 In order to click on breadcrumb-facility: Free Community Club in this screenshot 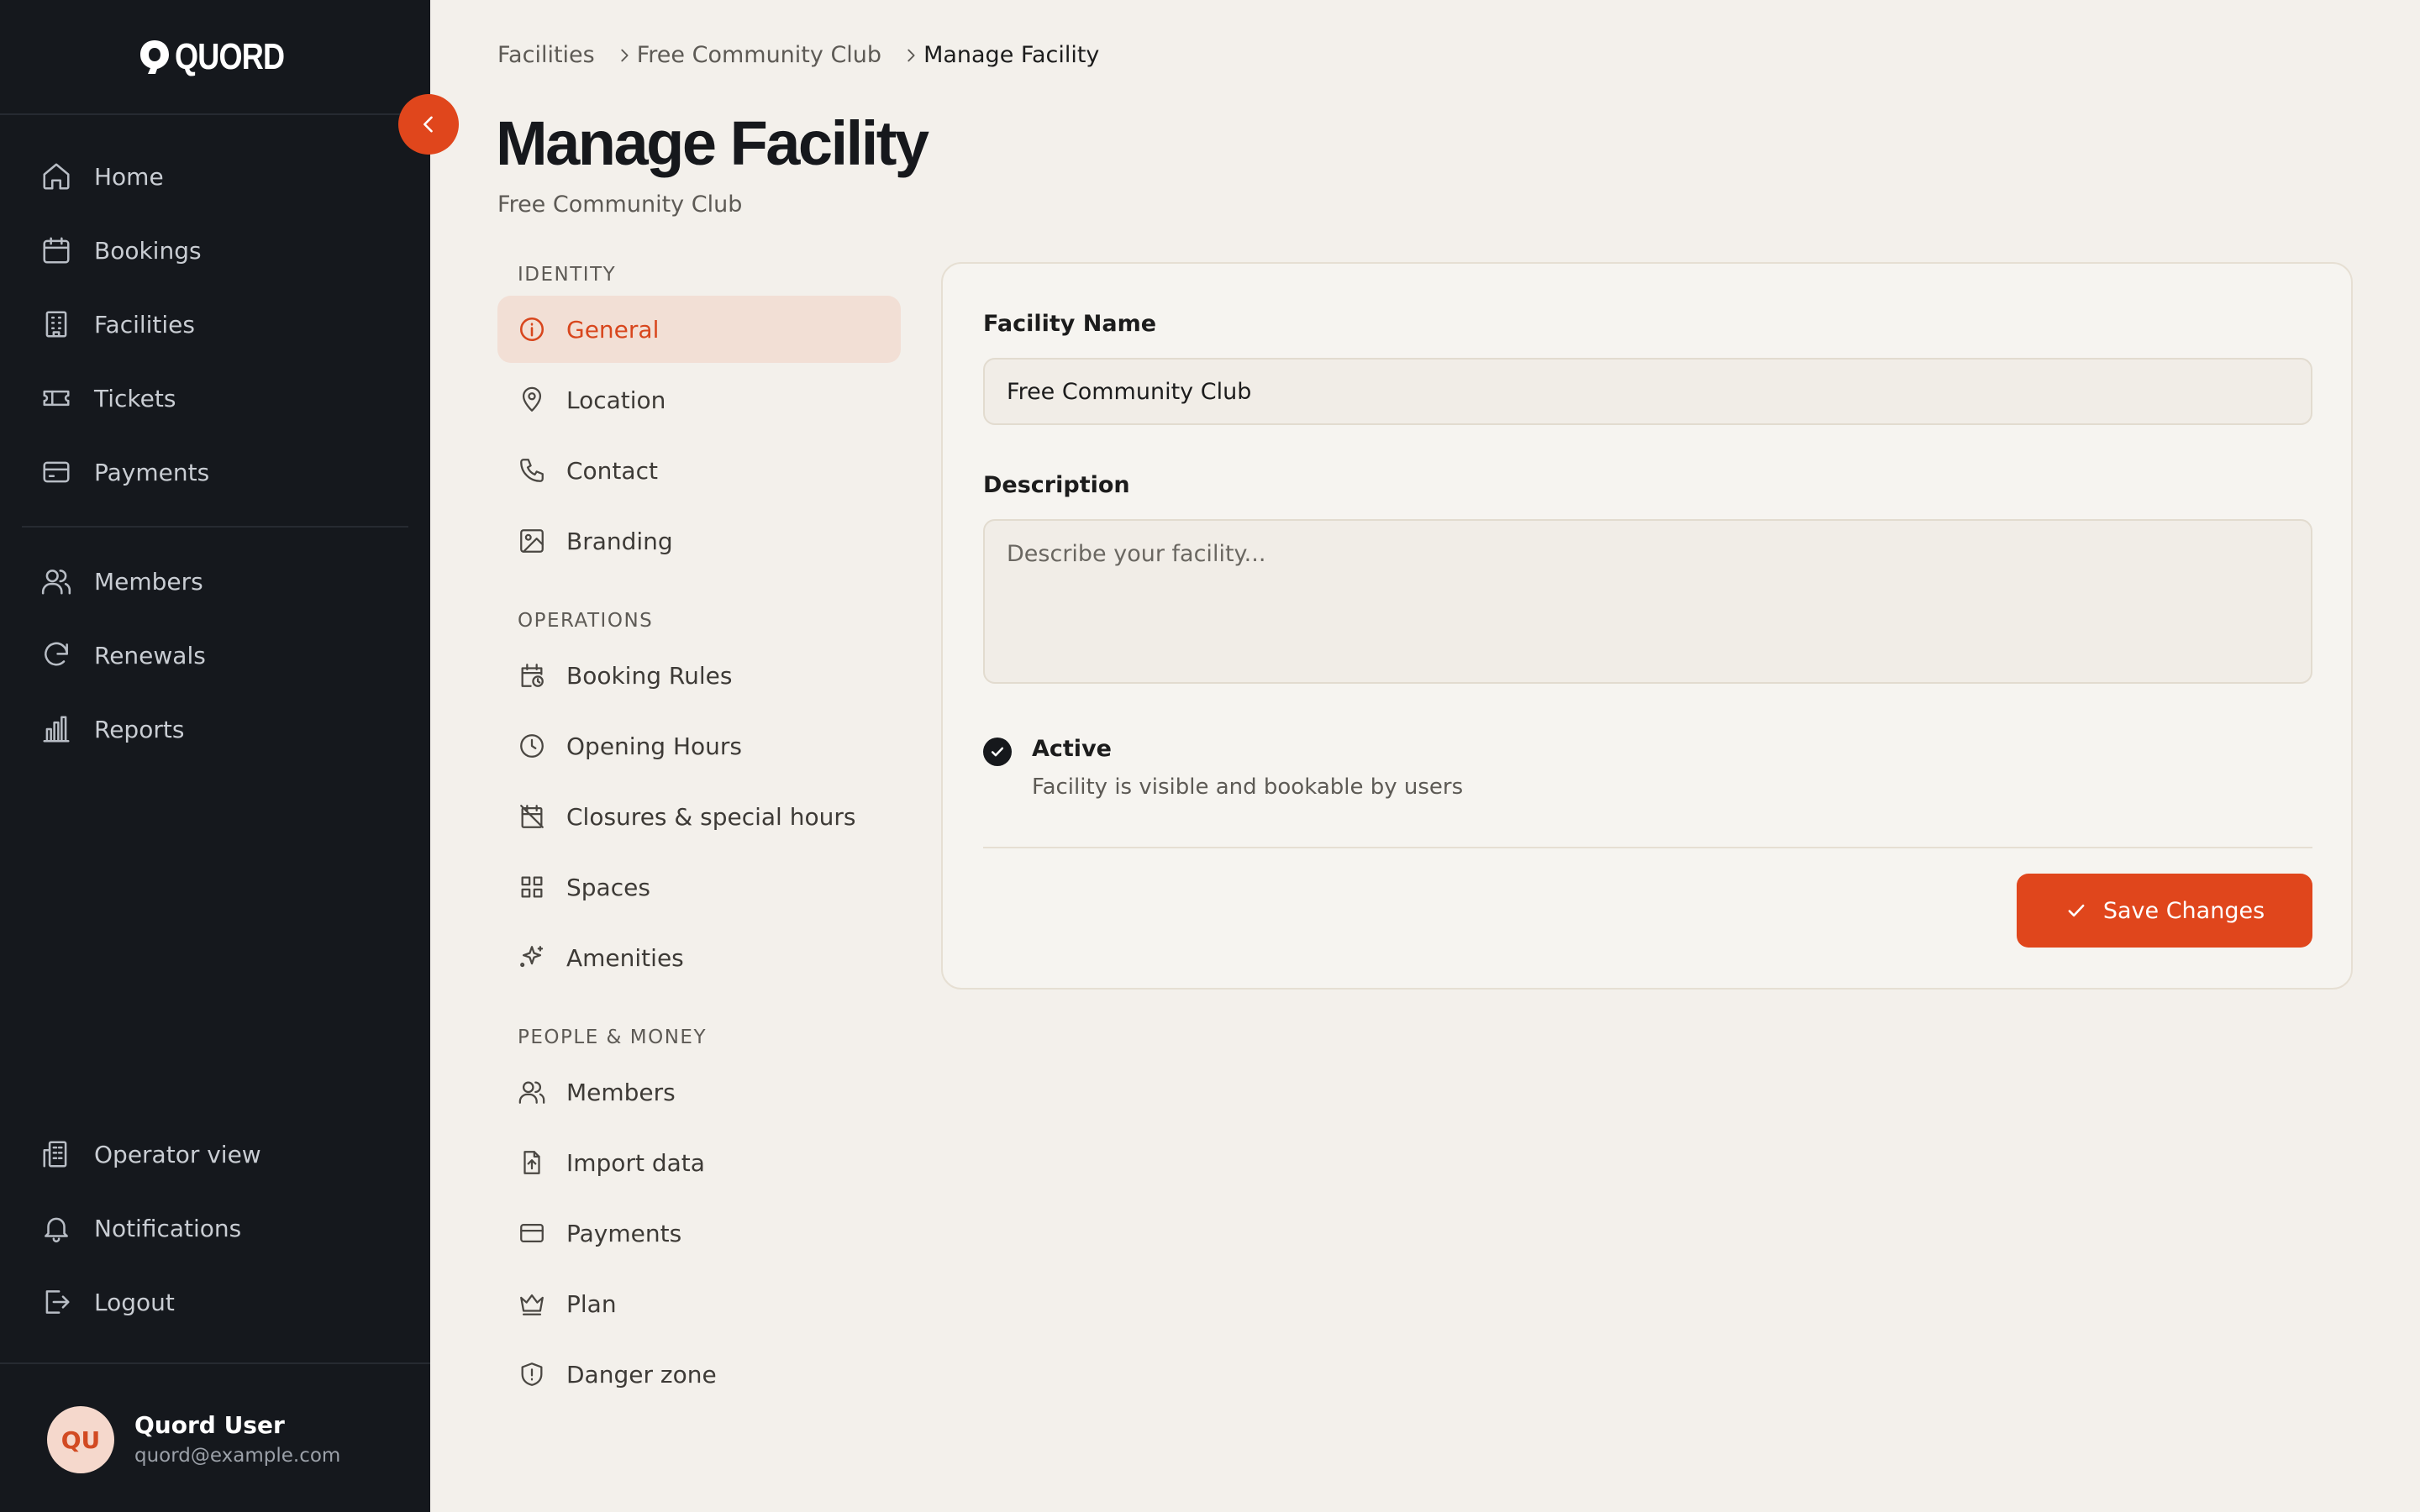, I will do `click(759, 55)`.